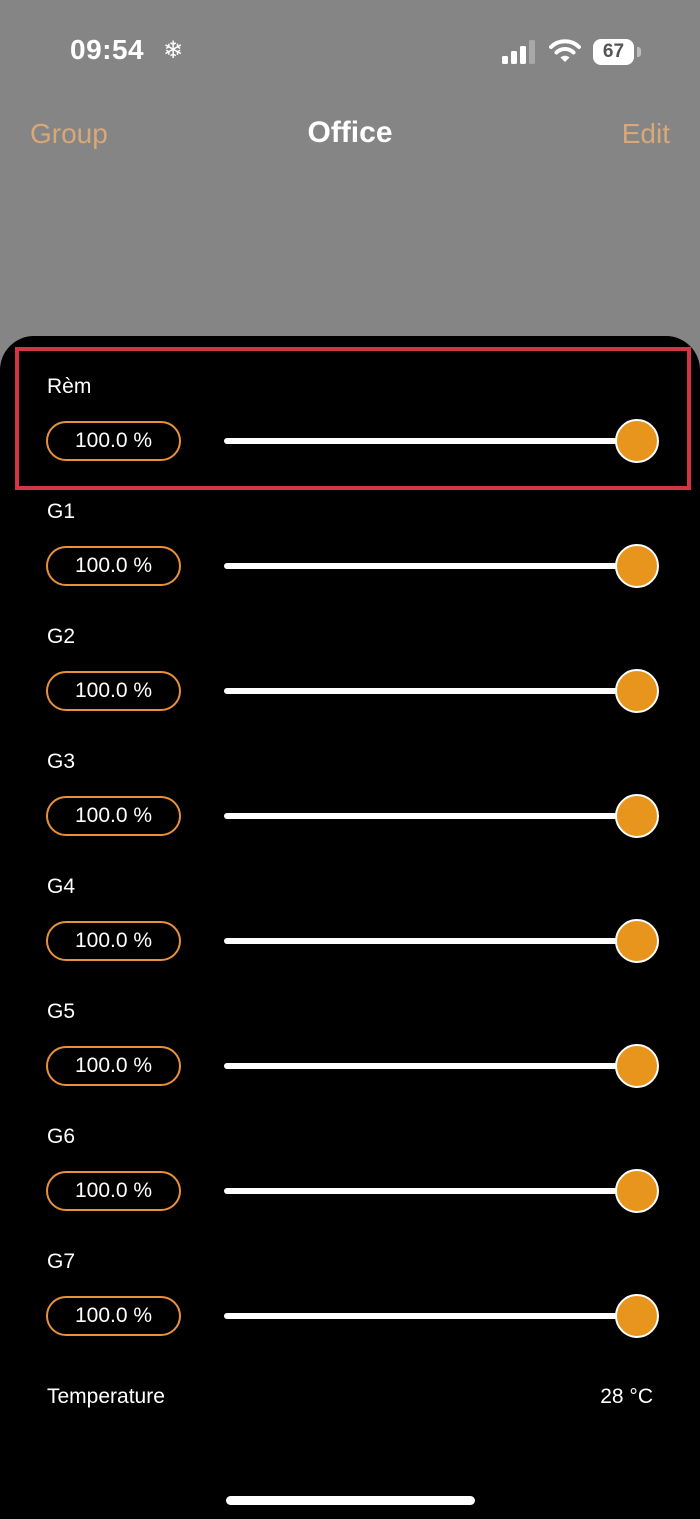  I want to click on channel-row: G7 100.0 %, so click(350, 1305).